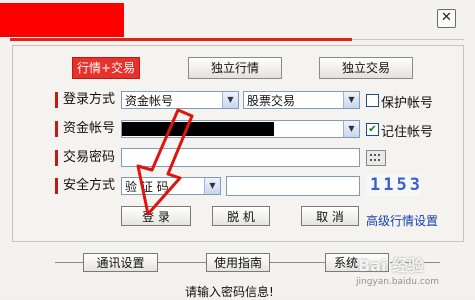 The image size is (475, 300). What do you see at coordinates (366, 68) in the screenshot?
I see `tab-trade-only: 独立交易` at bounding box center [366, 68].